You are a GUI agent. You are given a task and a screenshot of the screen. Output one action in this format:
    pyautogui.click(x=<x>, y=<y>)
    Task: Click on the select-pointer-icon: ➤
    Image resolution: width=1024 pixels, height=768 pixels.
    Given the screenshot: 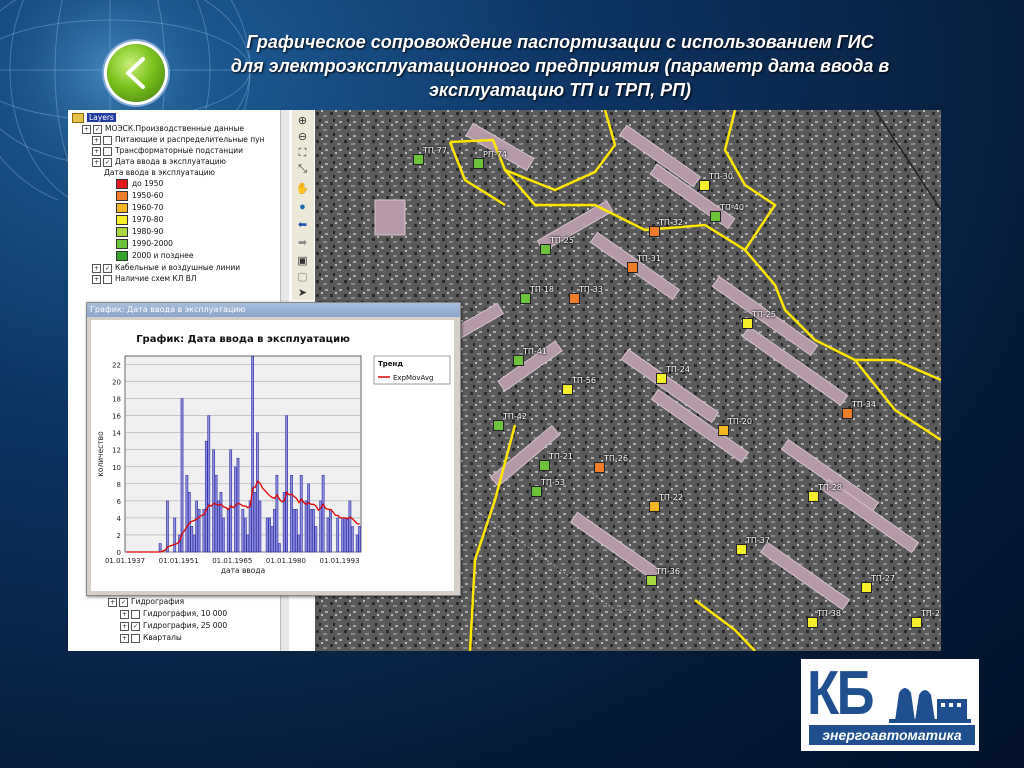 What is the action you would take?
    pyautogui.click(x=302, y=293)
    